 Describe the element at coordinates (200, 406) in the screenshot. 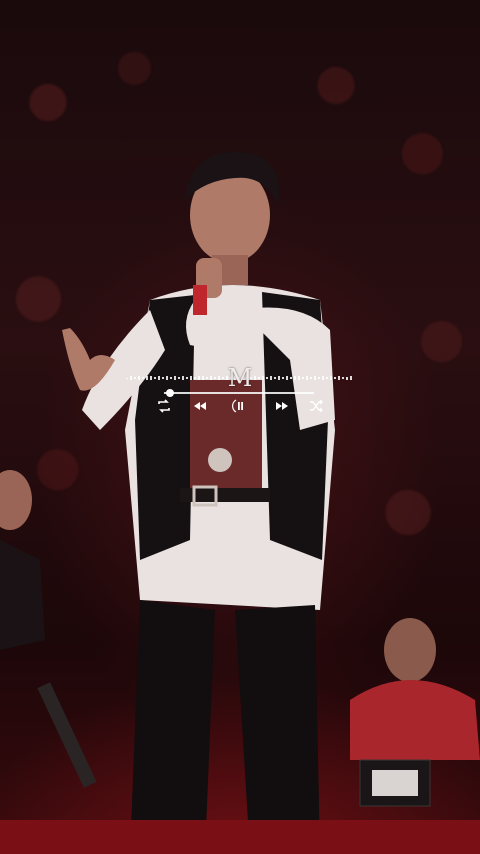

I see `previous-icon` at that location.